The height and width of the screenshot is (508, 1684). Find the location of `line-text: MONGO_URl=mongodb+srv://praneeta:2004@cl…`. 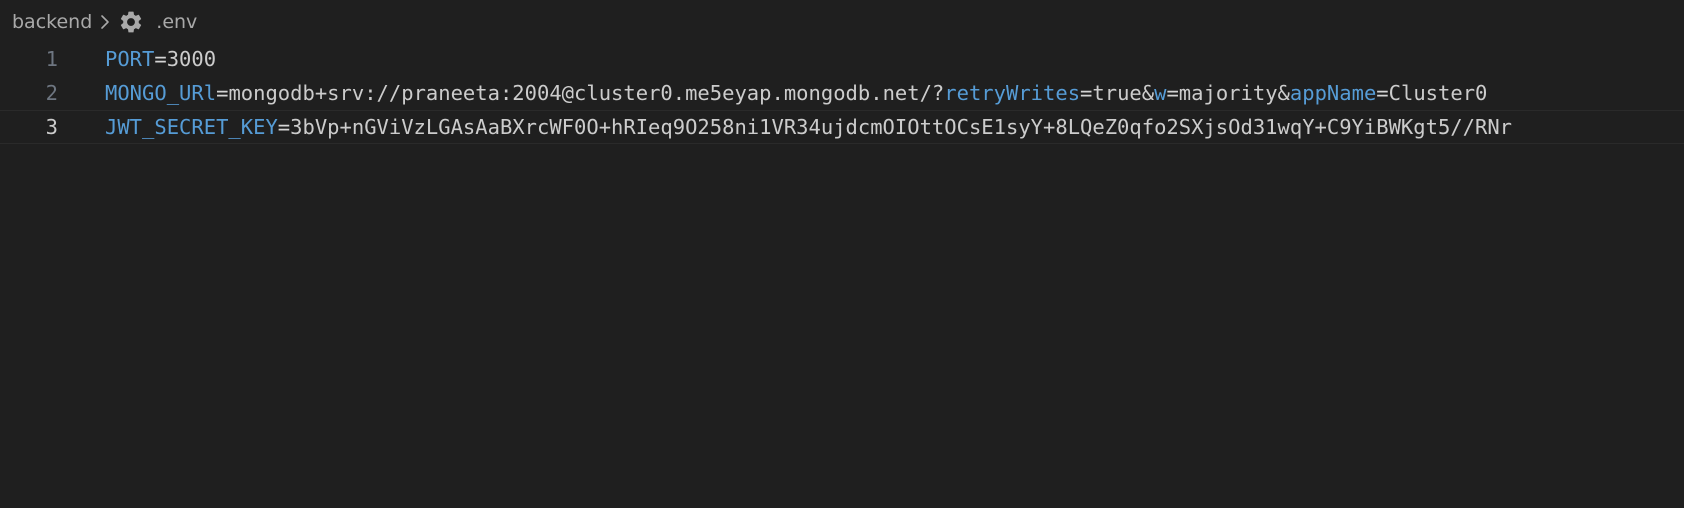

line-text: MONGO_URl=mongodb+srv://praneeta:2004@cl… is located at coordinates (796, 93).